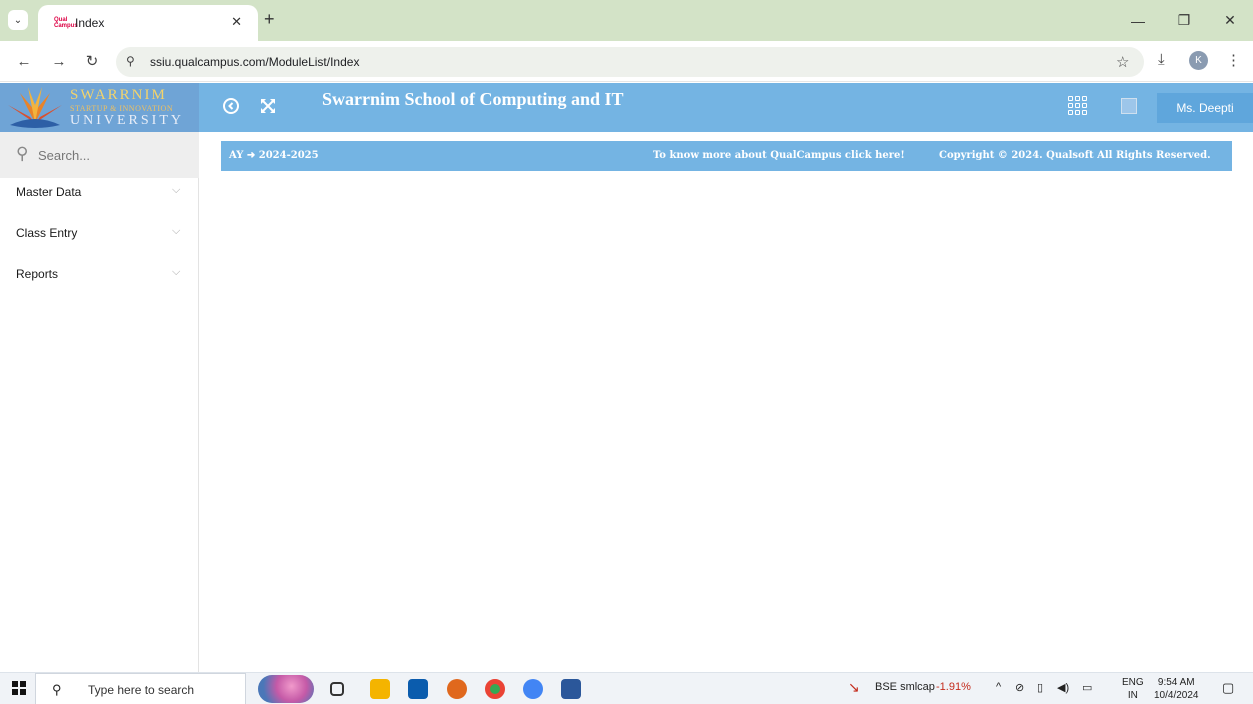  I want to click on logo-text: SWARRNIM STARTUP & INNOVATION UNIVERSITY, so click(127, 108).